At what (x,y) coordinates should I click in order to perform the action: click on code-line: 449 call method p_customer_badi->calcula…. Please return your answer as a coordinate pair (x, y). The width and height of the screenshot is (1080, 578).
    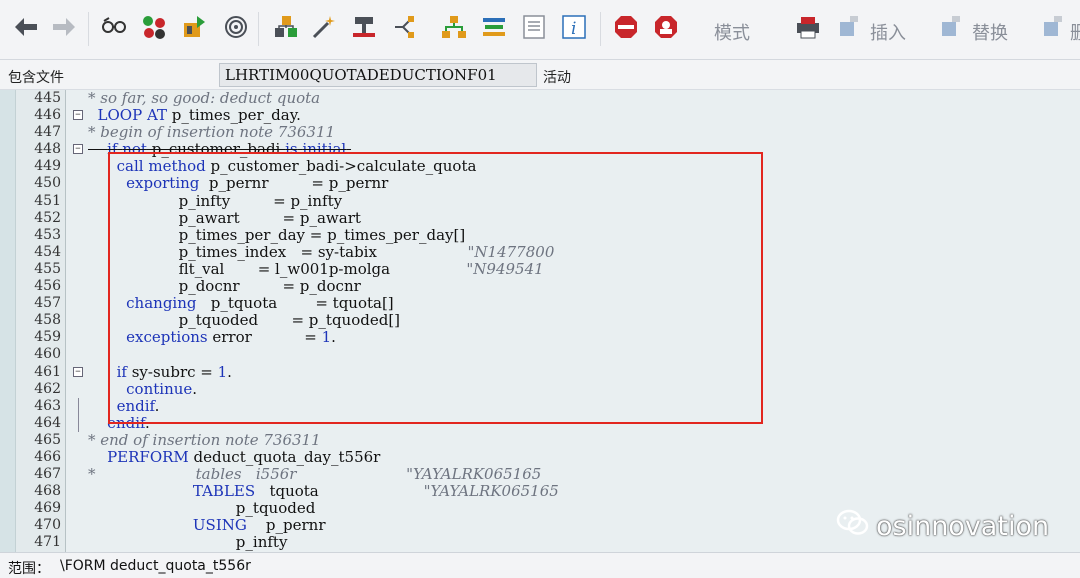
    Looking at the image, I should click on (540, 166).